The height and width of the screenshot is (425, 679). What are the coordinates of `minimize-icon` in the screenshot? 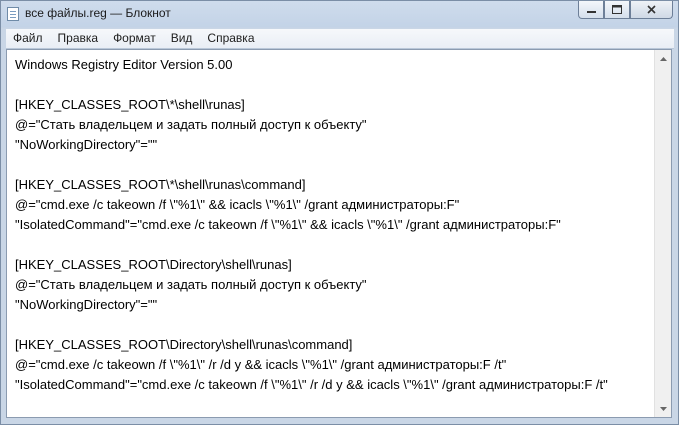 It's located at (591, 11).